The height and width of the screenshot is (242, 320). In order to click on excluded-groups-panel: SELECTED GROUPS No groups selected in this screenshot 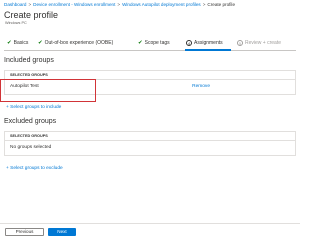, I will do `click(150, 143)`.